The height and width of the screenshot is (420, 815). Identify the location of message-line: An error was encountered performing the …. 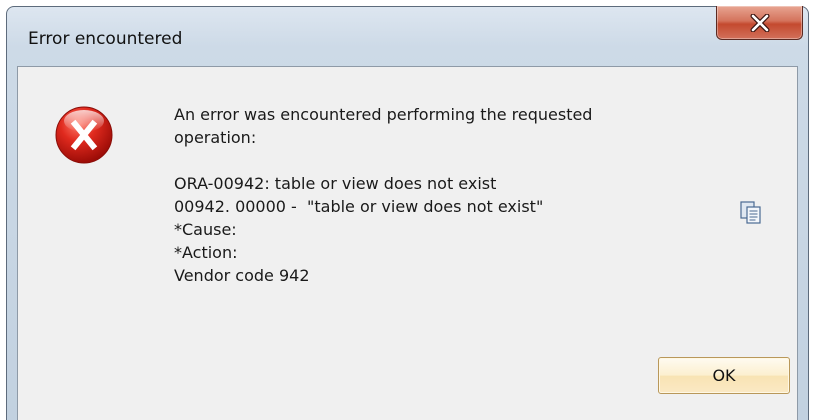
(383, 114).